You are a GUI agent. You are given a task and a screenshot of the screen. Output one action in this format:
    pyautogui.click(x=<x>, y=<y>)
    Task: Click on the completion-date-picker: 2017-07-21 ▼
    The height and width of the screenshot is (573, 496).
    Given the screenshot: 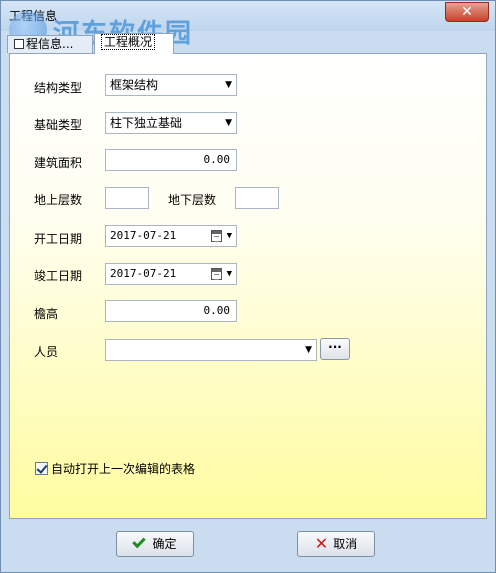 What is the action you would take?
    pyautogui.click(x=171, y=274)
    